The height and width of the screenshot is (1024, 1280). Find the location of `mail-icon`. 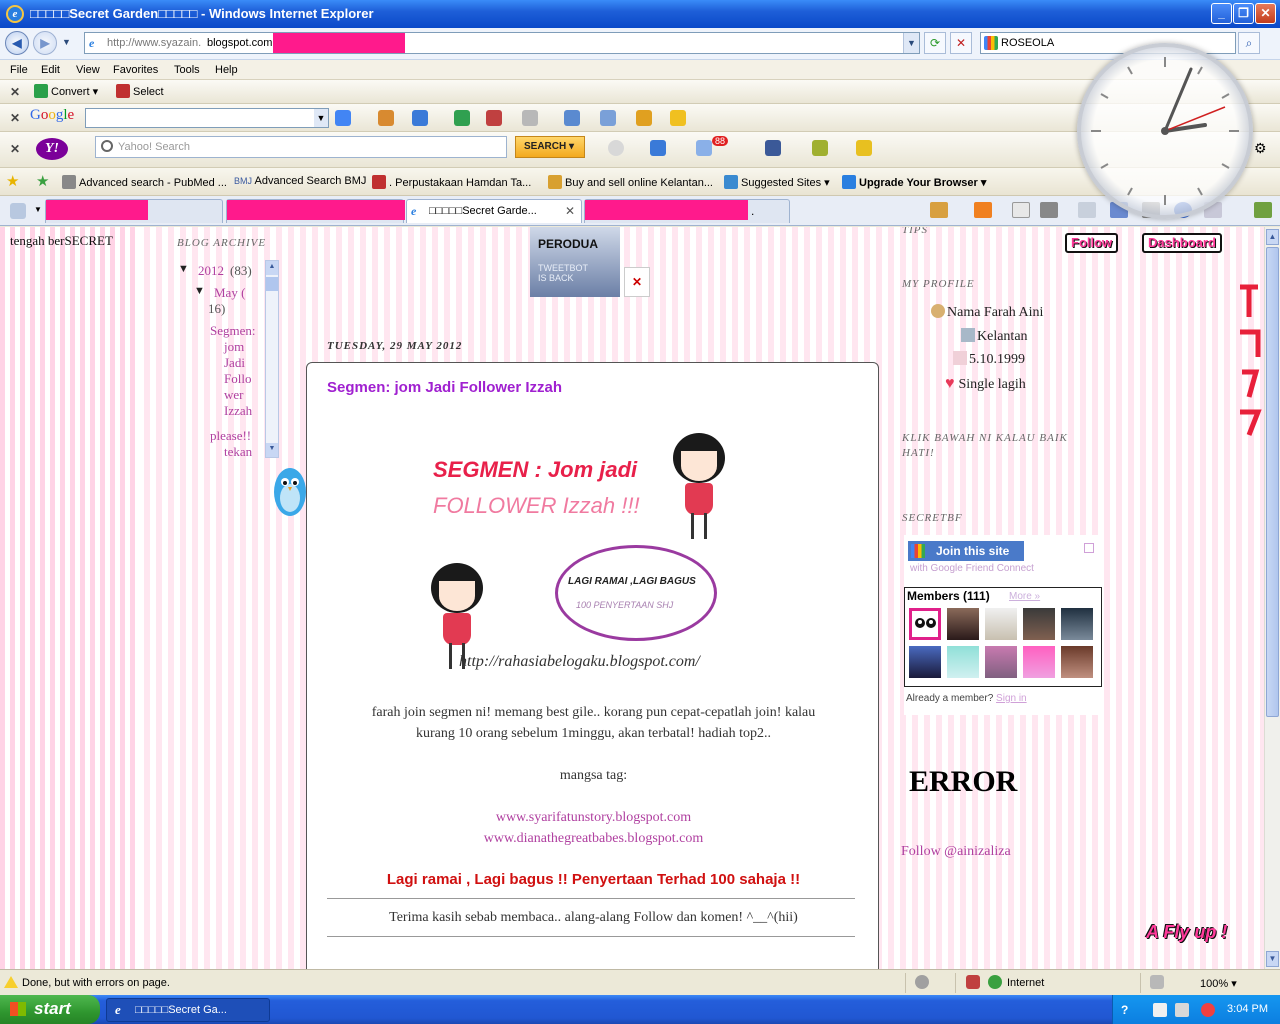

mail-icon is located at coordinates (658, 148).